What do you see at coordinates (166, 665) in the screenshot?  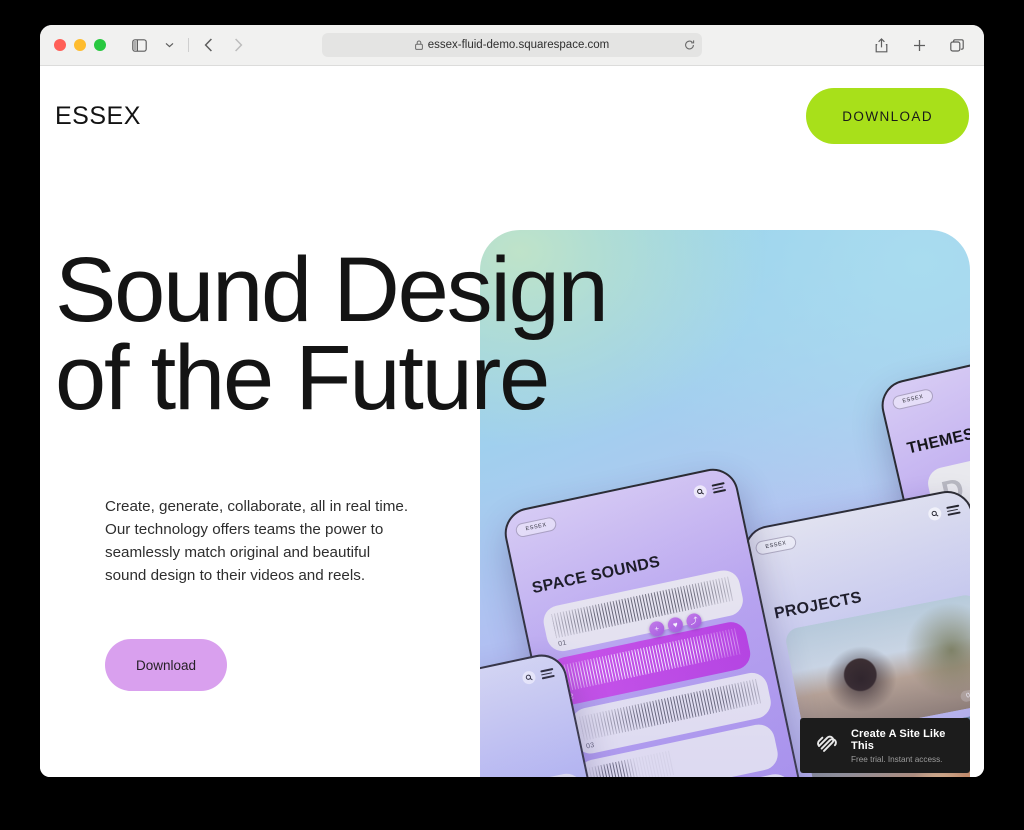 I see `hero-download-button: Download` at bounding box center [166, 665].